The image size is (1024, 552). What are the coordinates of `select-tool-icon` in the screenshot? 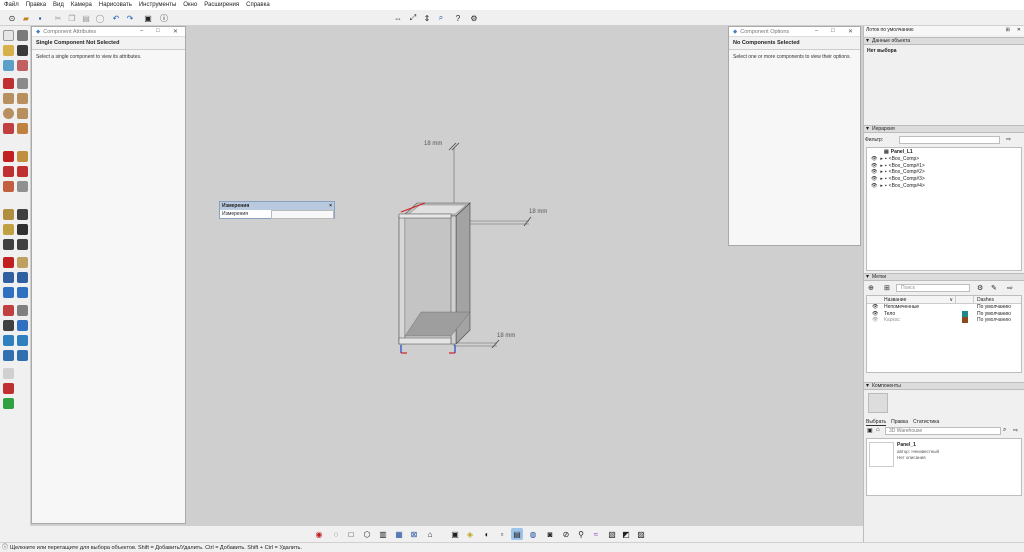 It's located at (8, 35).